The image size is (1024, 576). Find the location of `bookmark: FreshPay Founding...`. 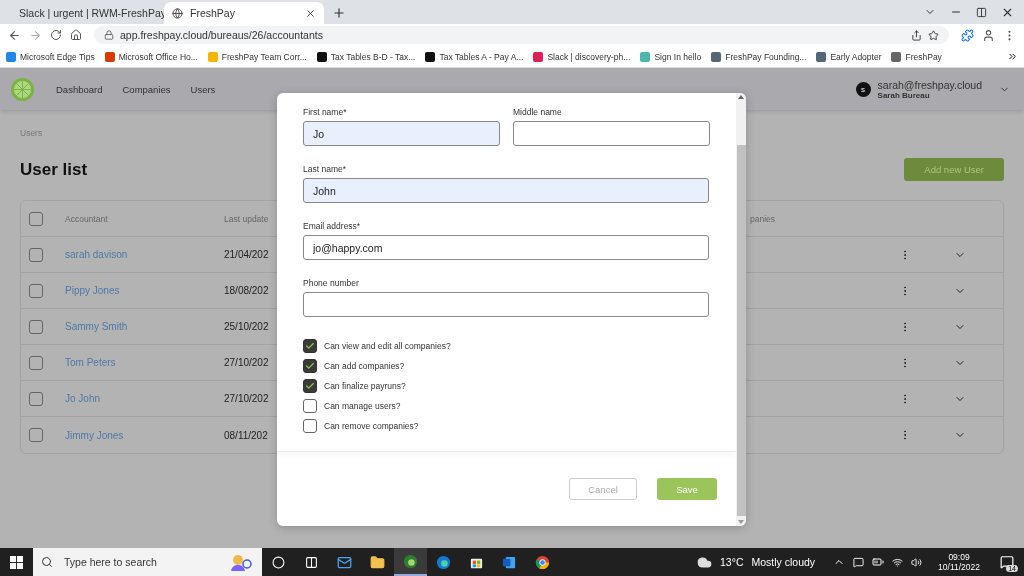

bookmark: FreshPay Founding... is located at coordinates (759, 56).